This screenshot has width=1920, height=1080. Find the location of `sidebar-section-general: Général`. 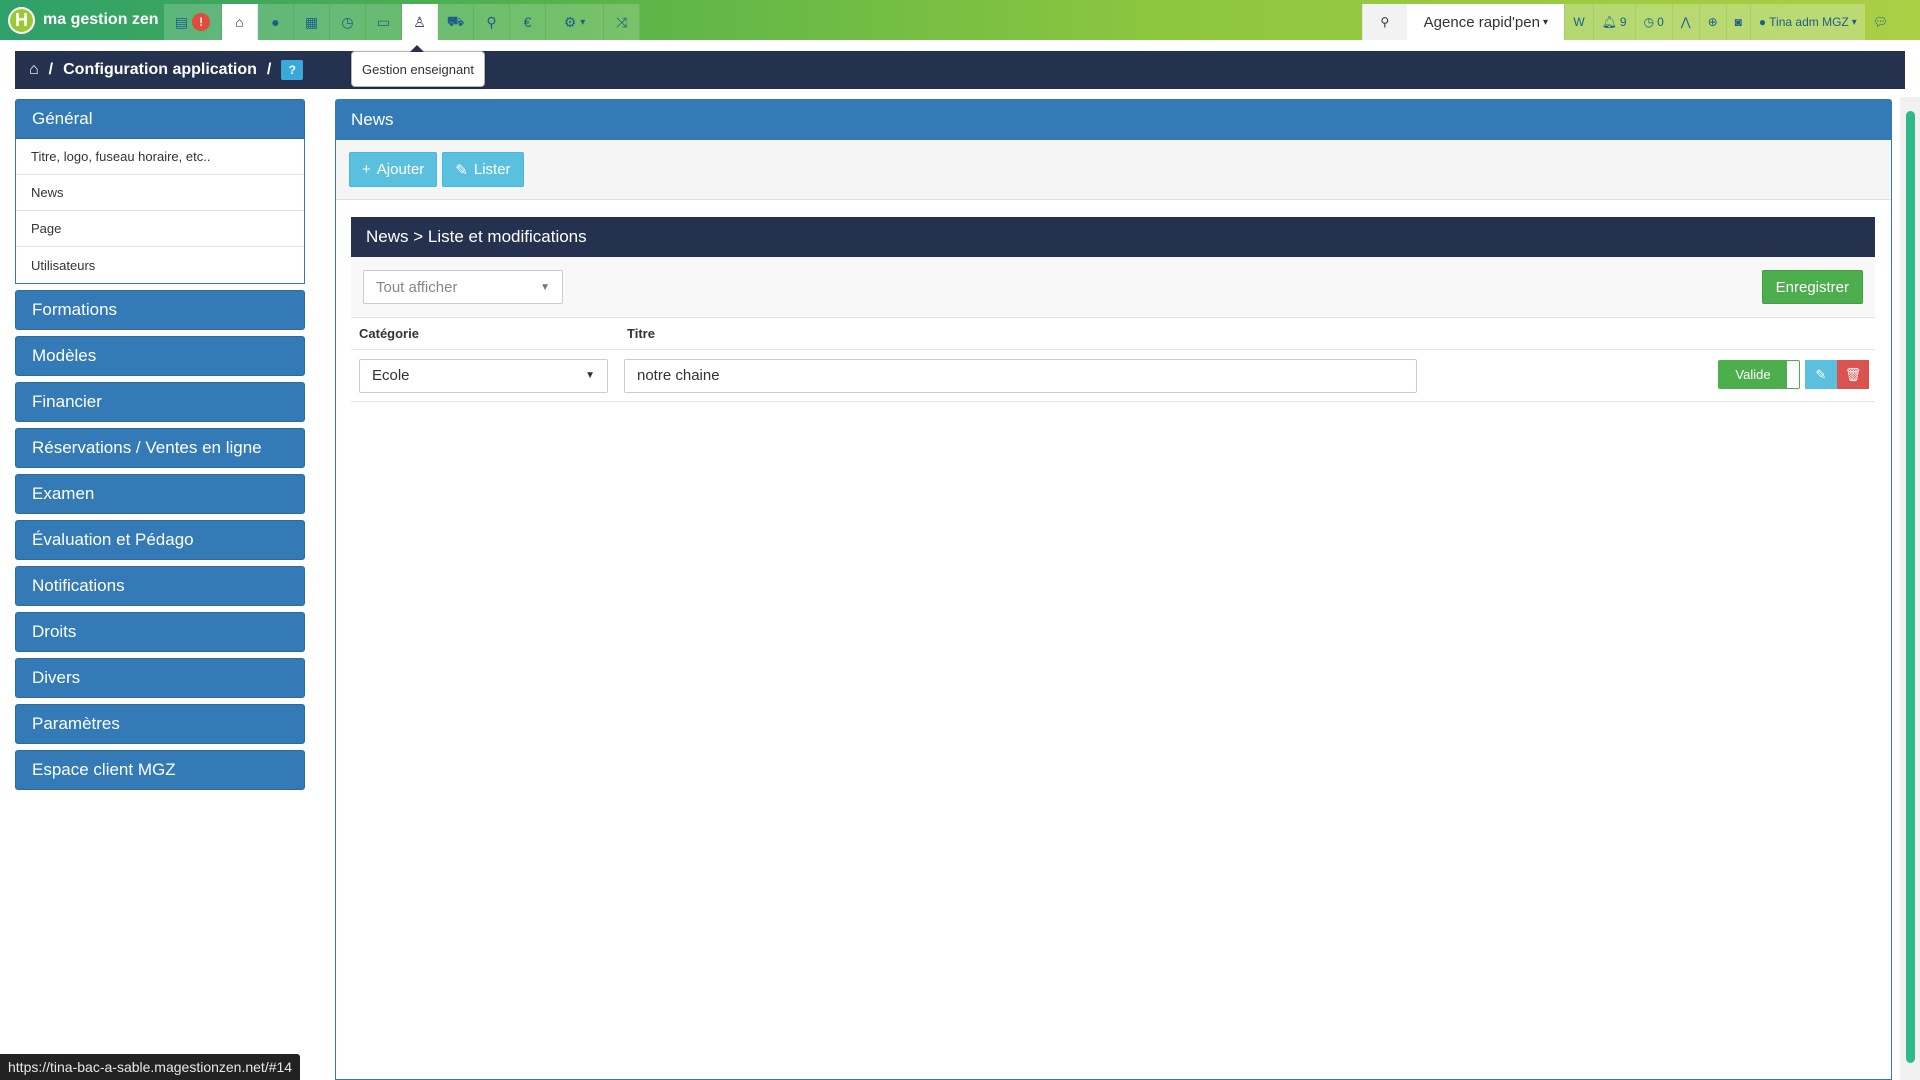

sidebar-section-general: Général is located at coordinates (160, 119).